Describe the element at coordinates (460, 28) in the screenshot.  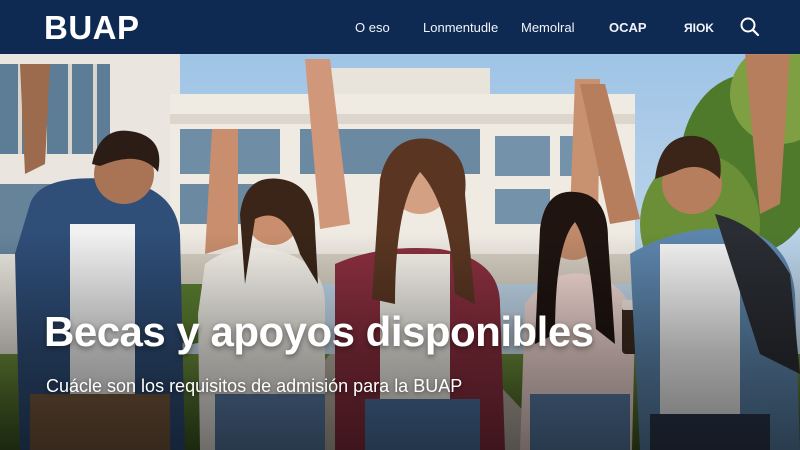
I see `nav-item-2: Lonmentudle` at that location.